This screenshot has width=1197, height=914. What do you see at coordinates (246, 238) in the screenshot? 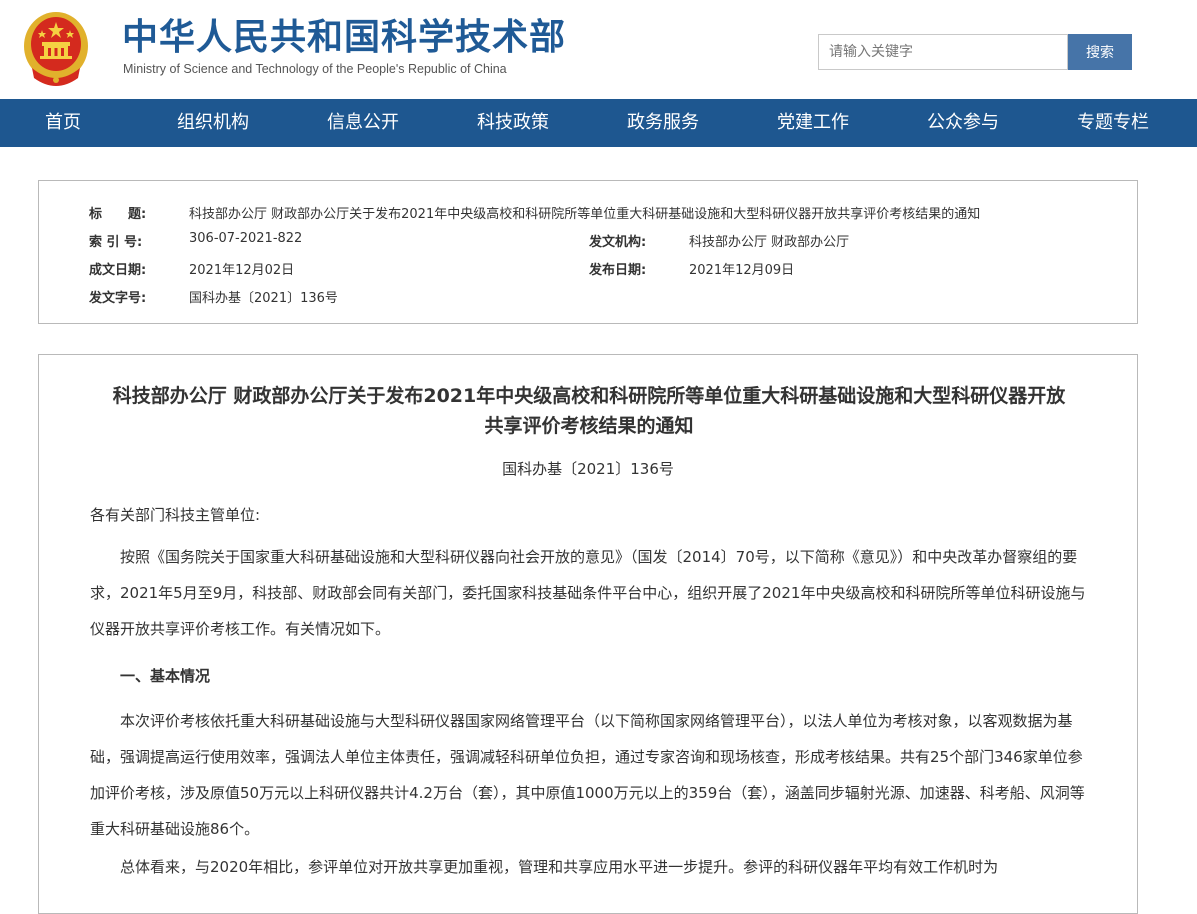
I see `meta-index-value: 306-07-2021-822` at bounding box center [246, 238].